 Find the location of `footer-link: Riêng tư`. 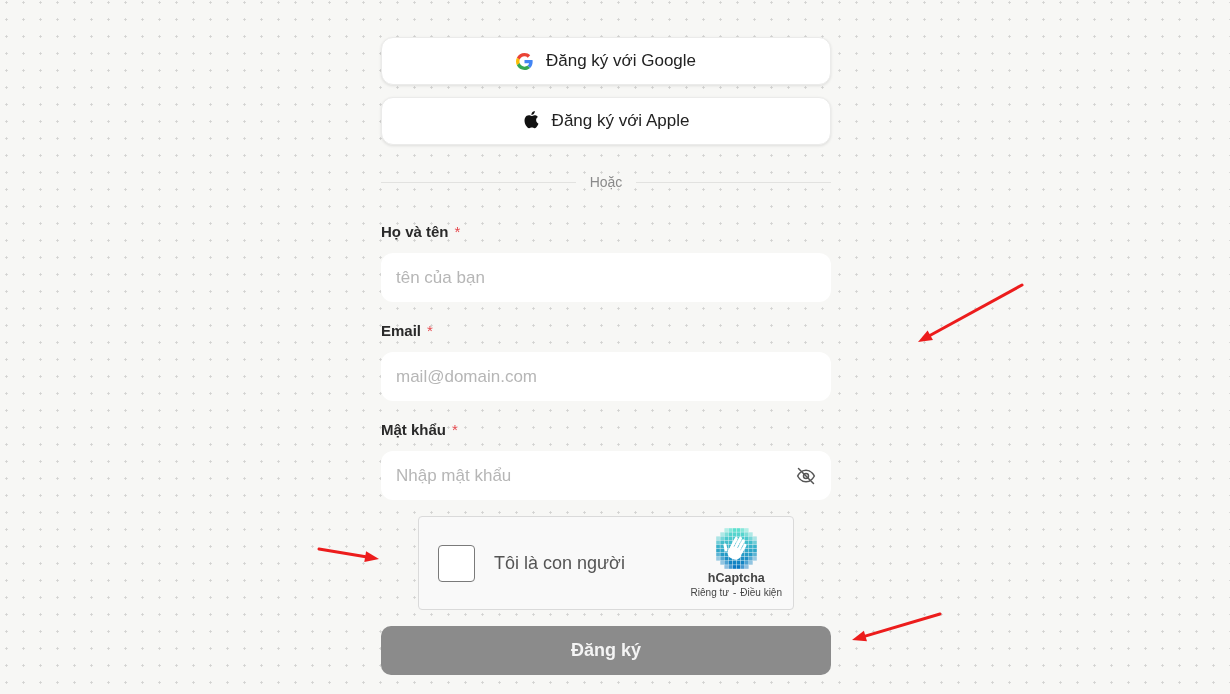

footer-link: Riêng tư is located at coordinates (709, 593).